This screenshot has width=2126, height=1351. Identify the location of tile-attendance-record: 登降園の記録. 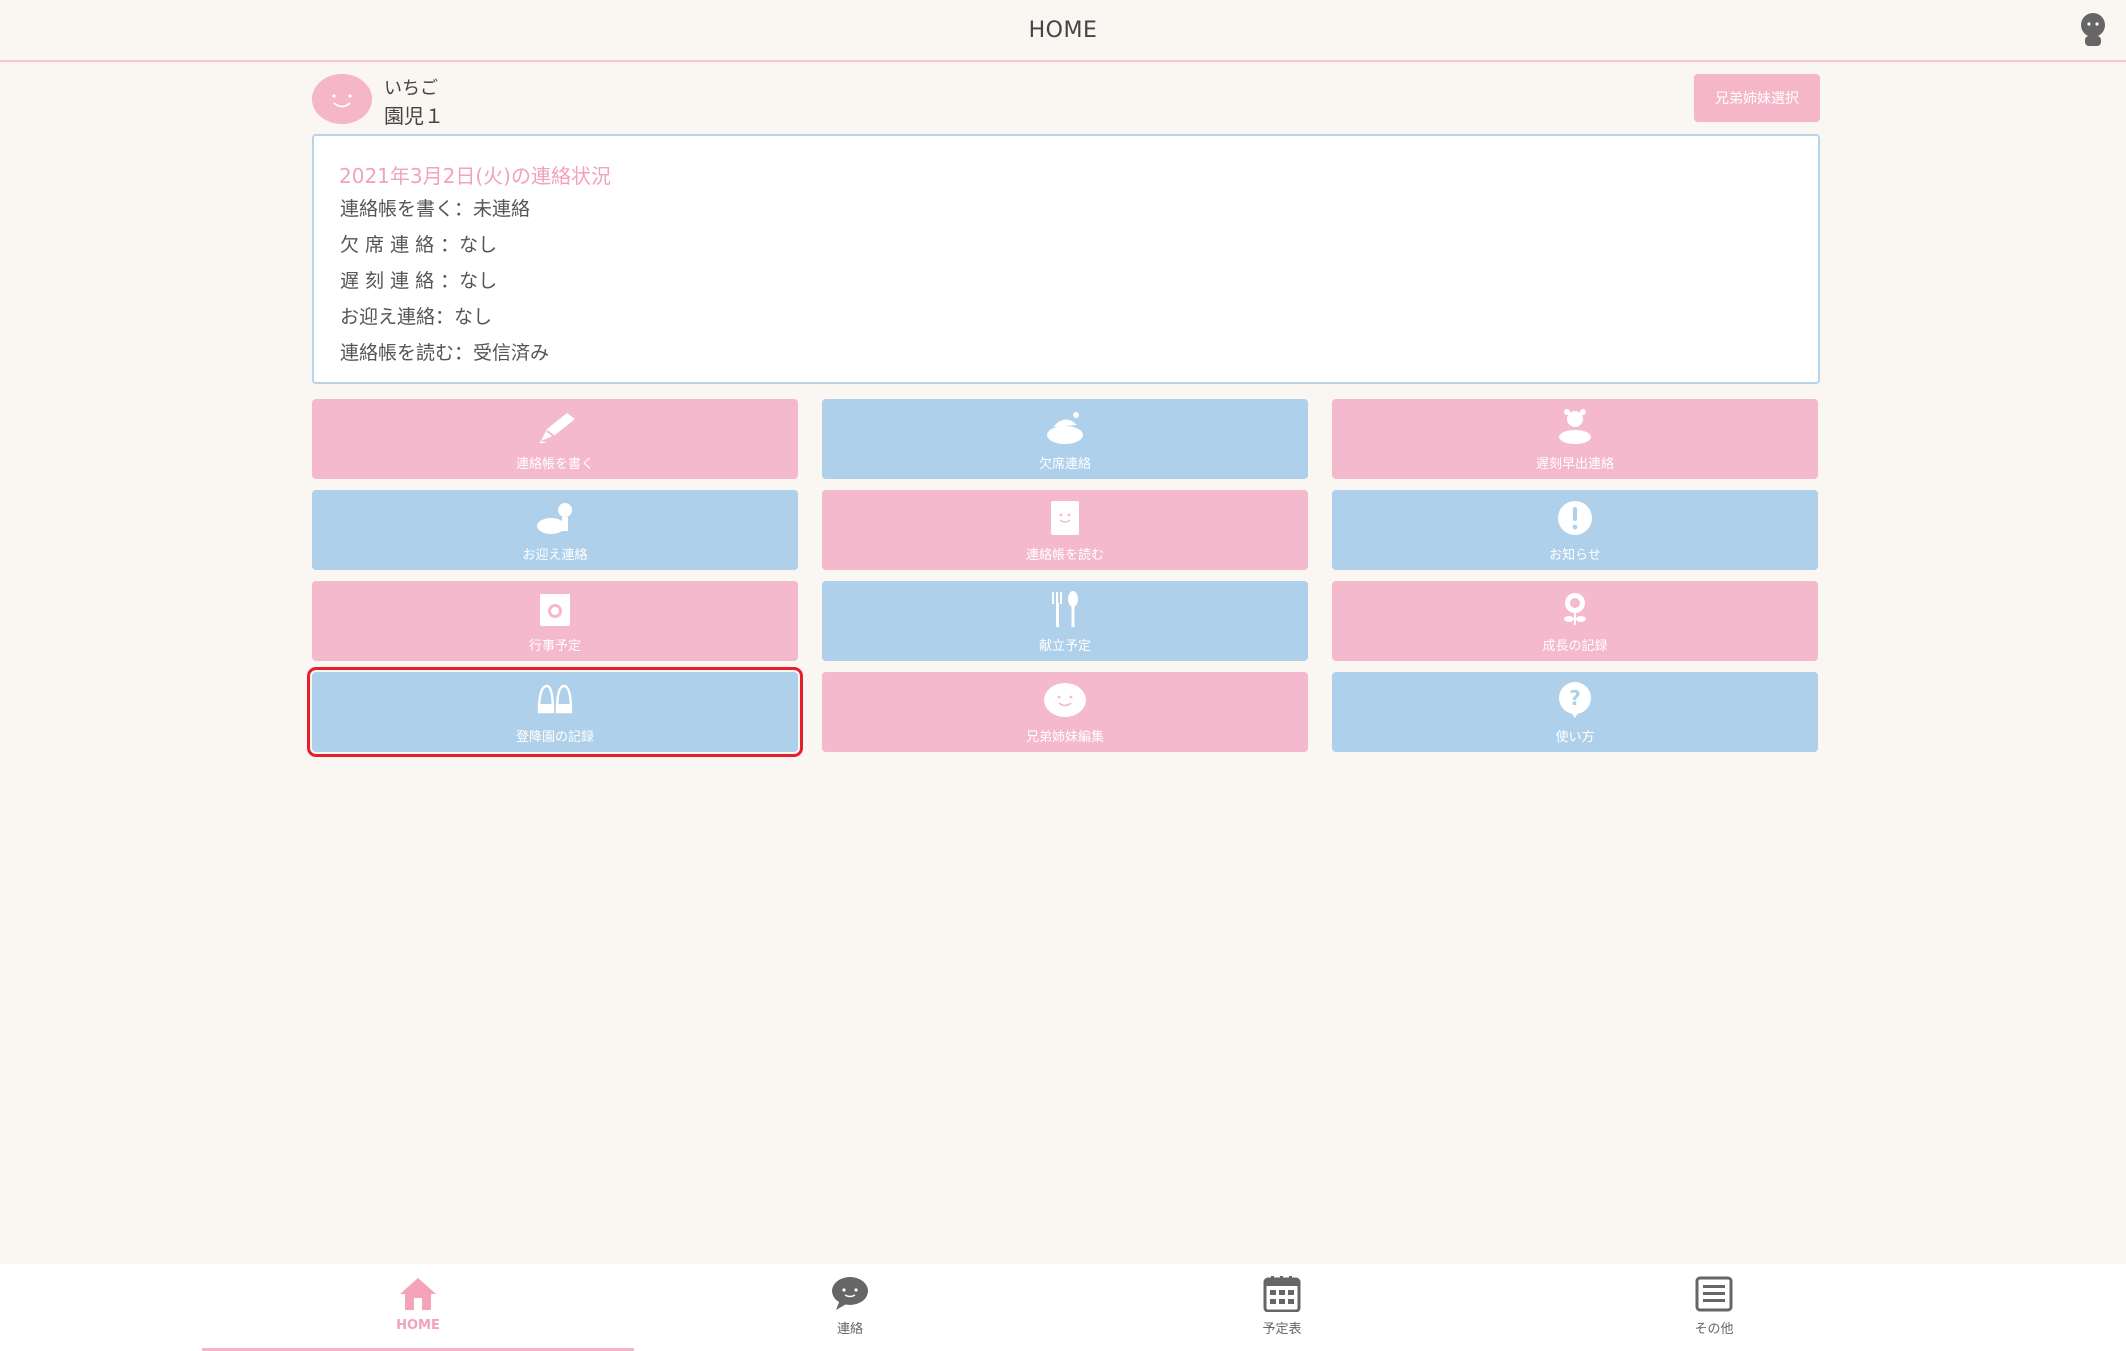
(555, 712).